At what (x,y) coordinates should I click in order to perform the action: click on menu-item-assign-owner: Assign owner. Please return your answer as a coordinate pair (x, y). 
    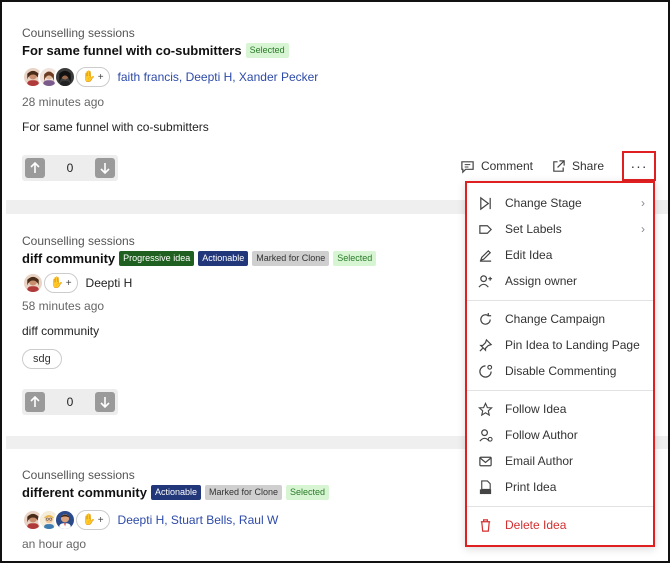
    Looking at the image, I should click on (561, 281).